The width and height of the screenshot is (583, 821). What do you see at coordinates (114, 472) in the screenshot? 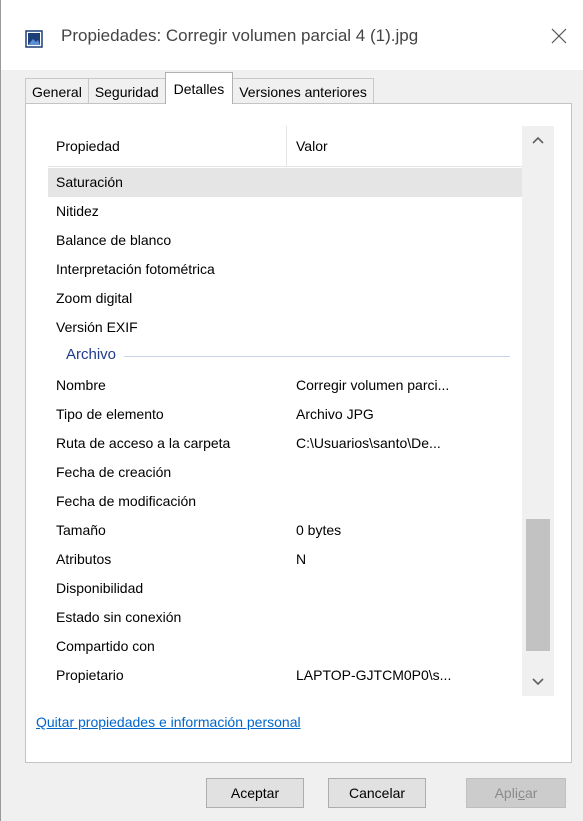
I see `property-name: Fecha de creación` at bounding box center [114, 472].